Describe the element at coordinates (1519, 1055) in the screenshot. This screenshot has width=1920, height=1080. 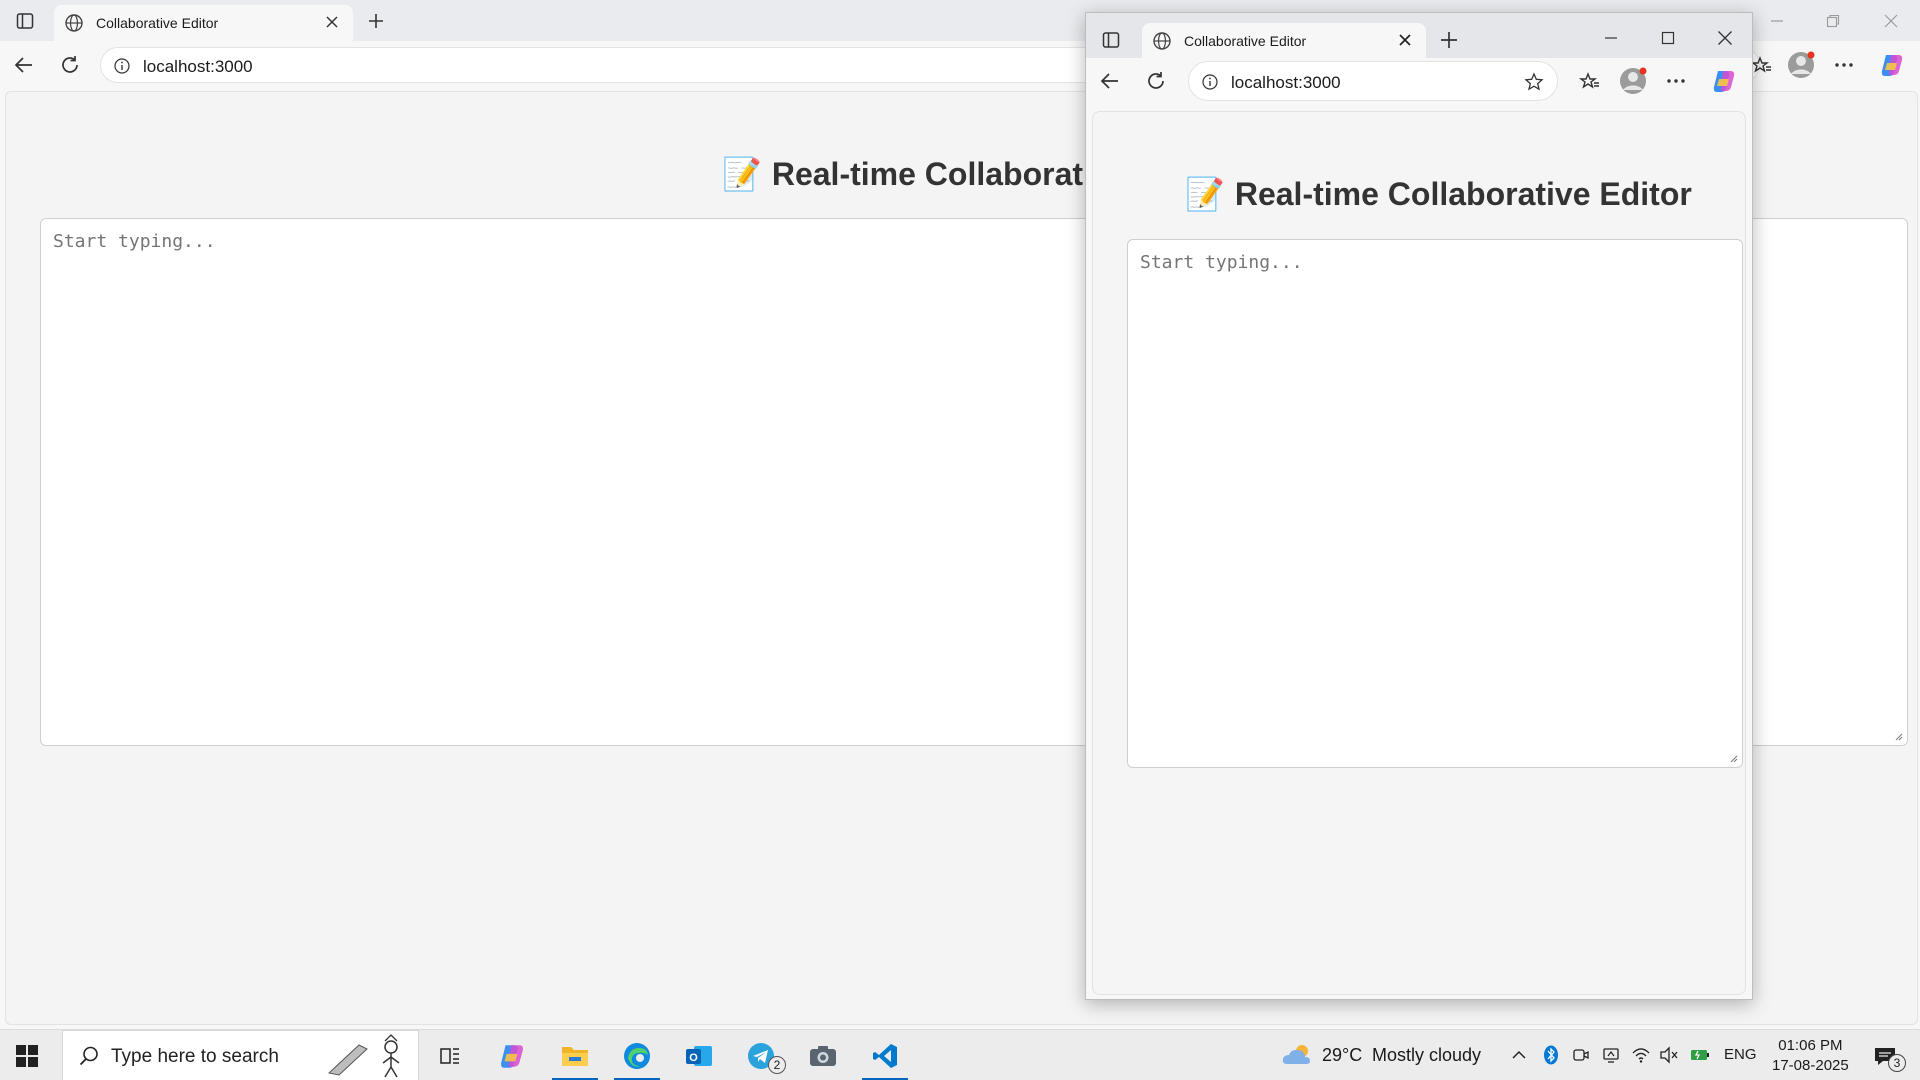
I see `chevron-up-icon` at that location.